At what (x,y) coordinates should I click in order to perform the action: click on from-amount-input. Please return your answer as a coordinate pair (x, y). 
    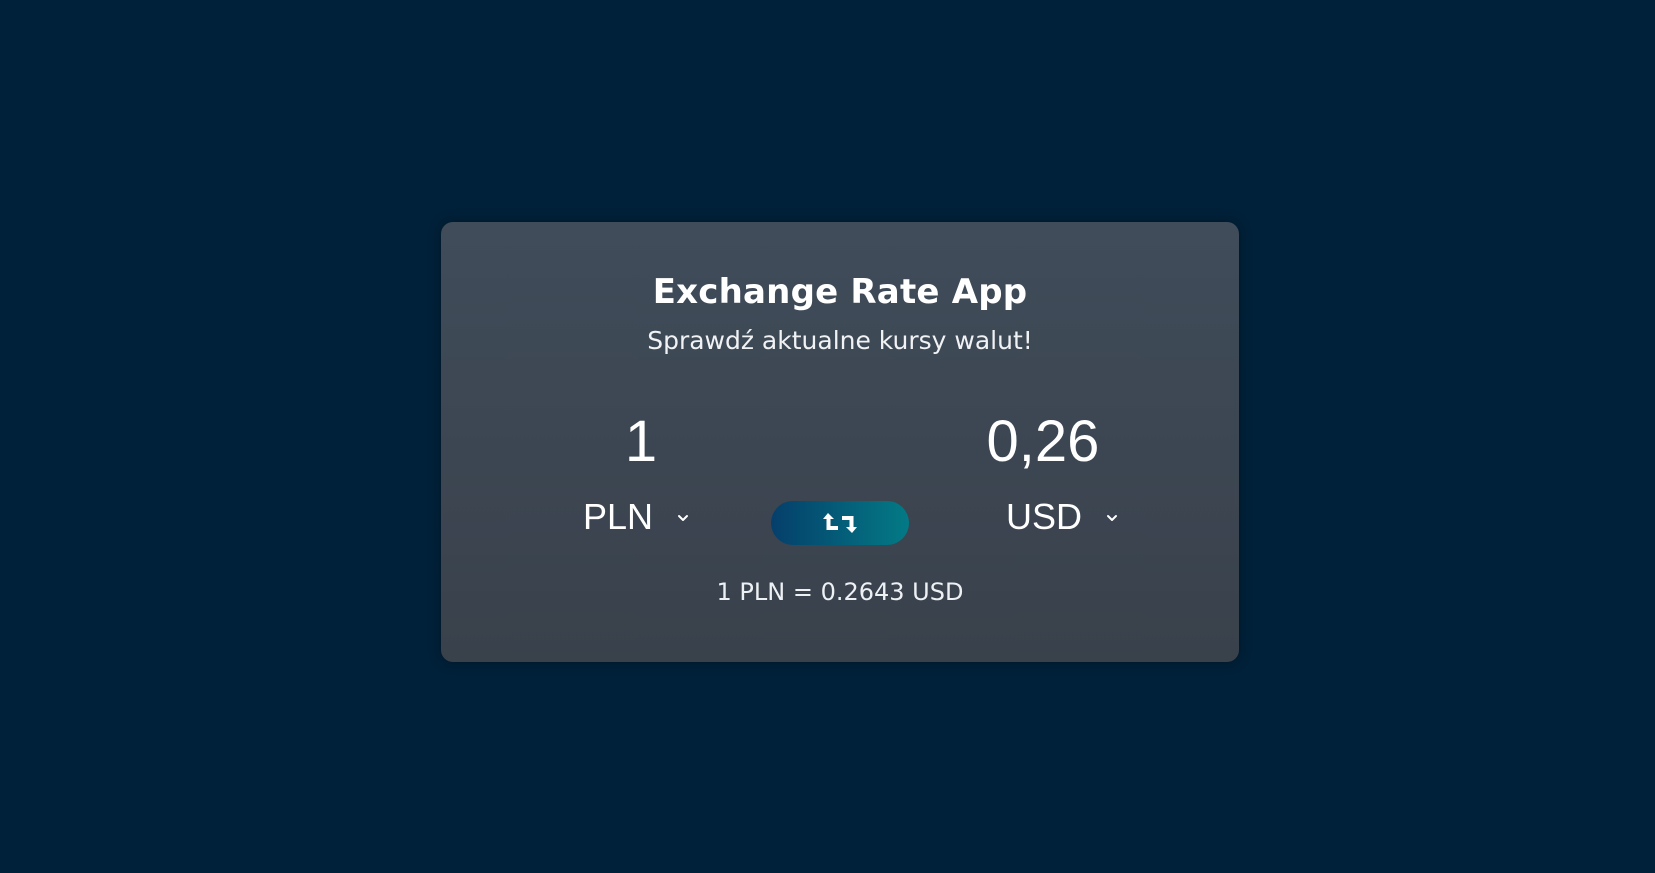
    Looking at the image, I should click on (641, 442).